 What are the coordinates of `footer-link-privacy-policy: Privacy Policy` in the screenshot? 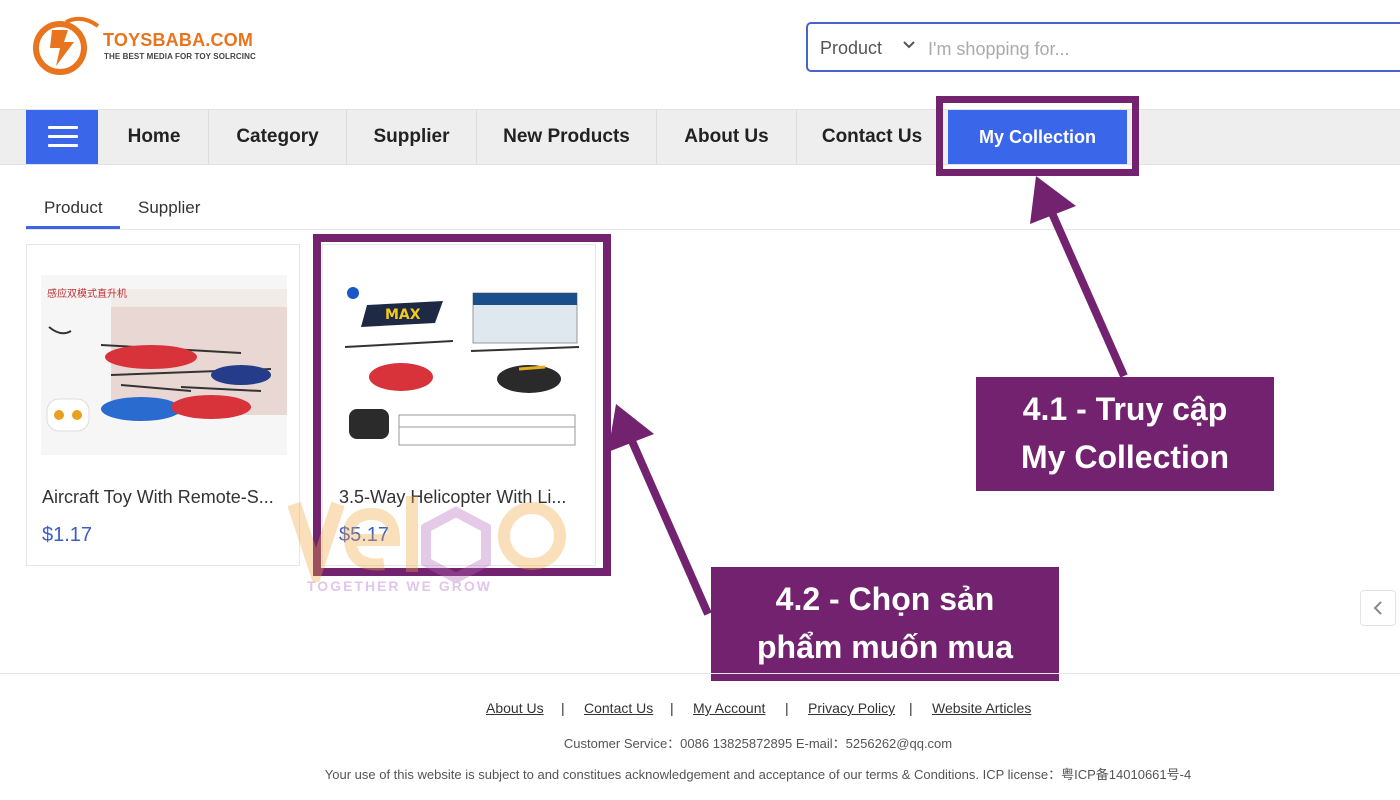 It's located at (851, 708).